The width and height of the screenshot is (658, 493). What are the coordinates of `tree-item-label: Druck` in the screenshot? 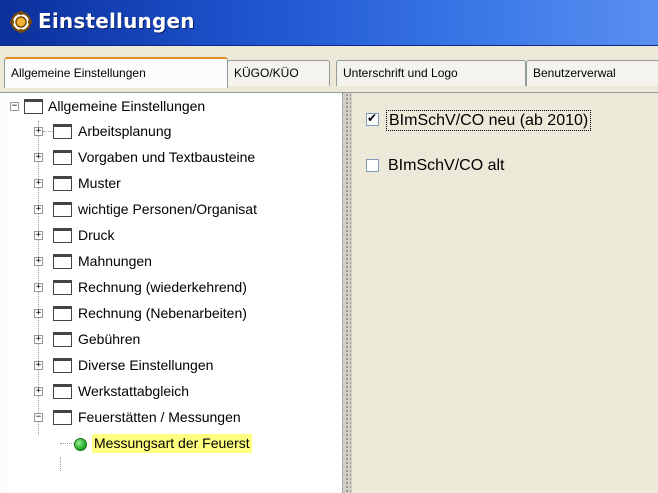 It's located at (96, 235).